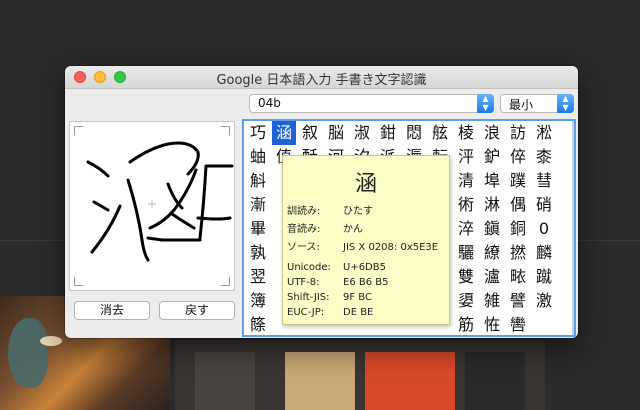  I want to click on candidate-cell: 巧, so click(258, 133).